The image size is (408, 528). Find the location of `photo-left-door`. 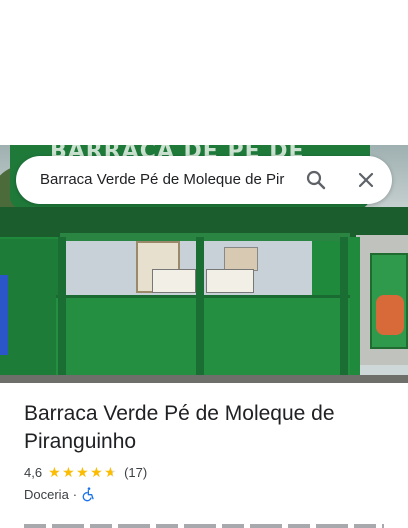

photo-left-door is located at coordinates (29, 311).